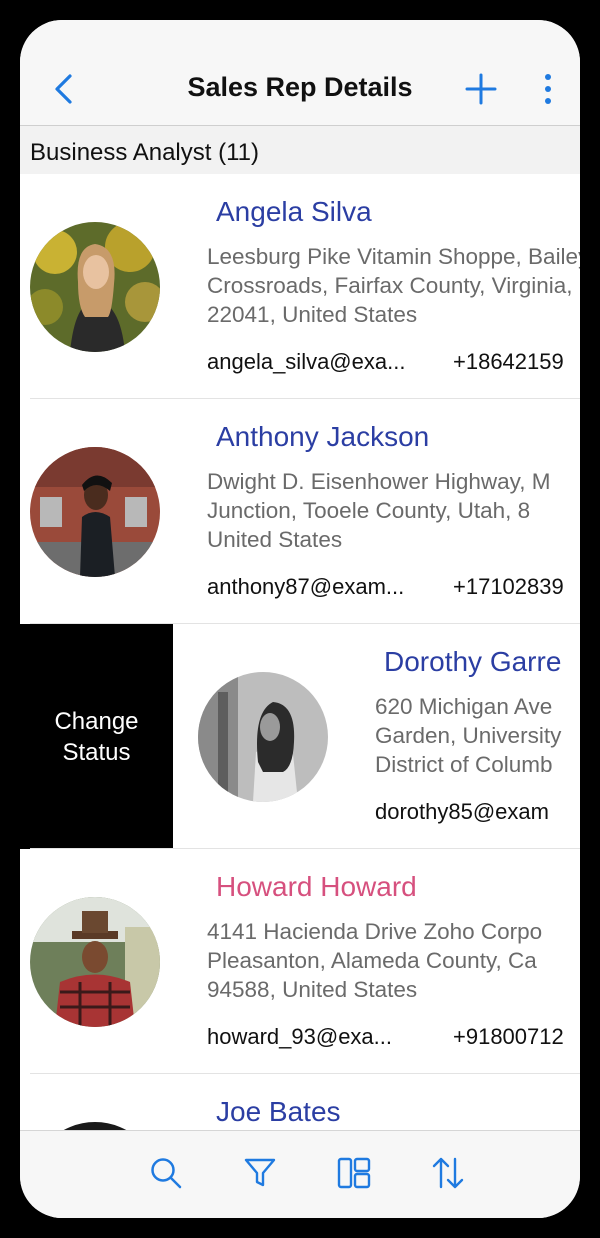 This screenshot has height=1238, width=600. Describe the element at coordinates (508, 362) in the screenshot. I see `rep-phone: +18642159` at that location.